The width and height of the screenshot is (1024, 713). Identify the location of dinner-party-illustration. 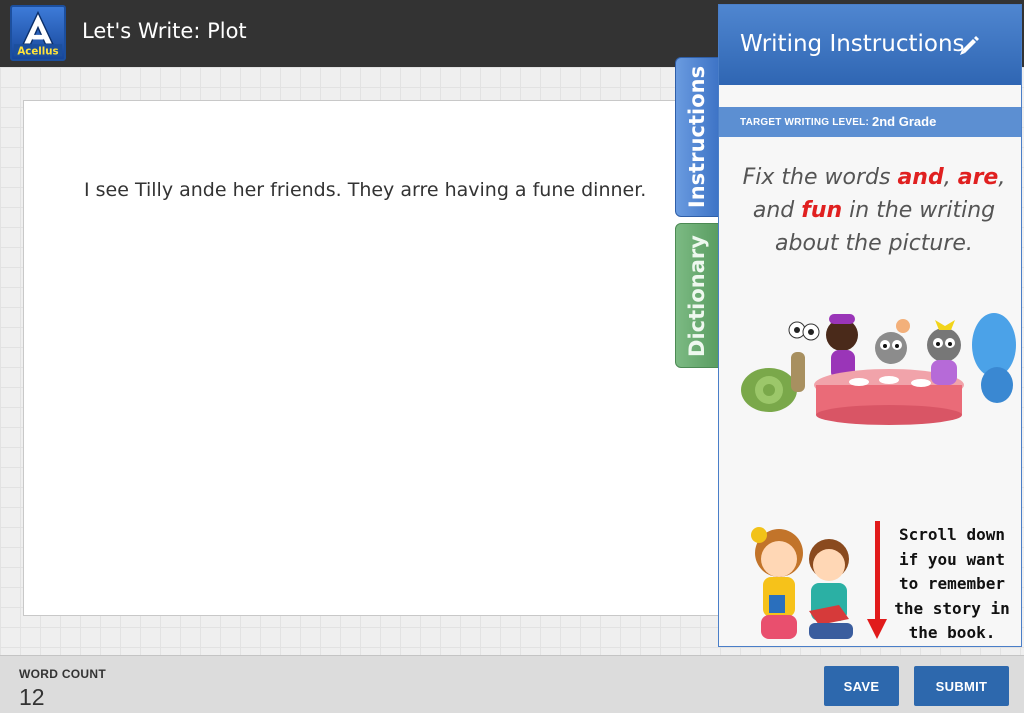
(878, 369).